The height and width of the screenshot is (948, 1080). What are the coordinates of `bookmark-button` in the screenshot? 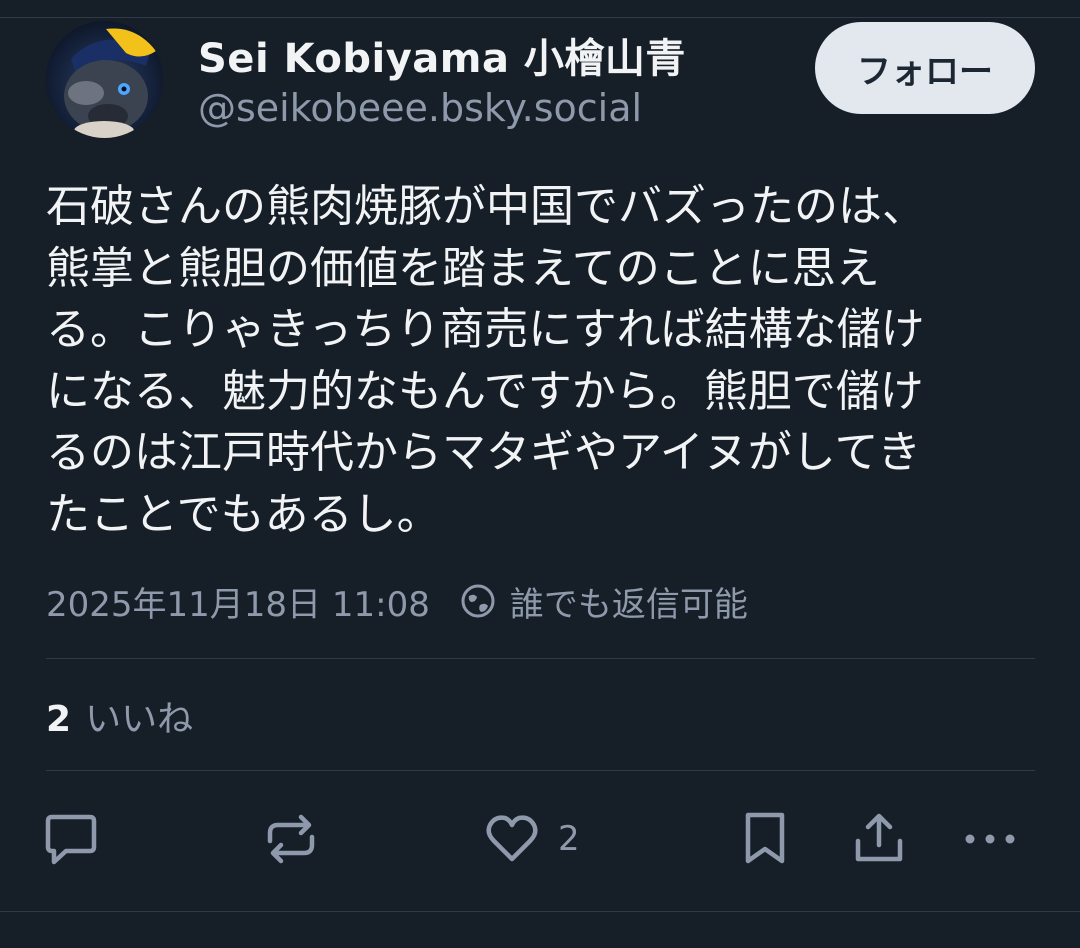 It's located at (765, 839).